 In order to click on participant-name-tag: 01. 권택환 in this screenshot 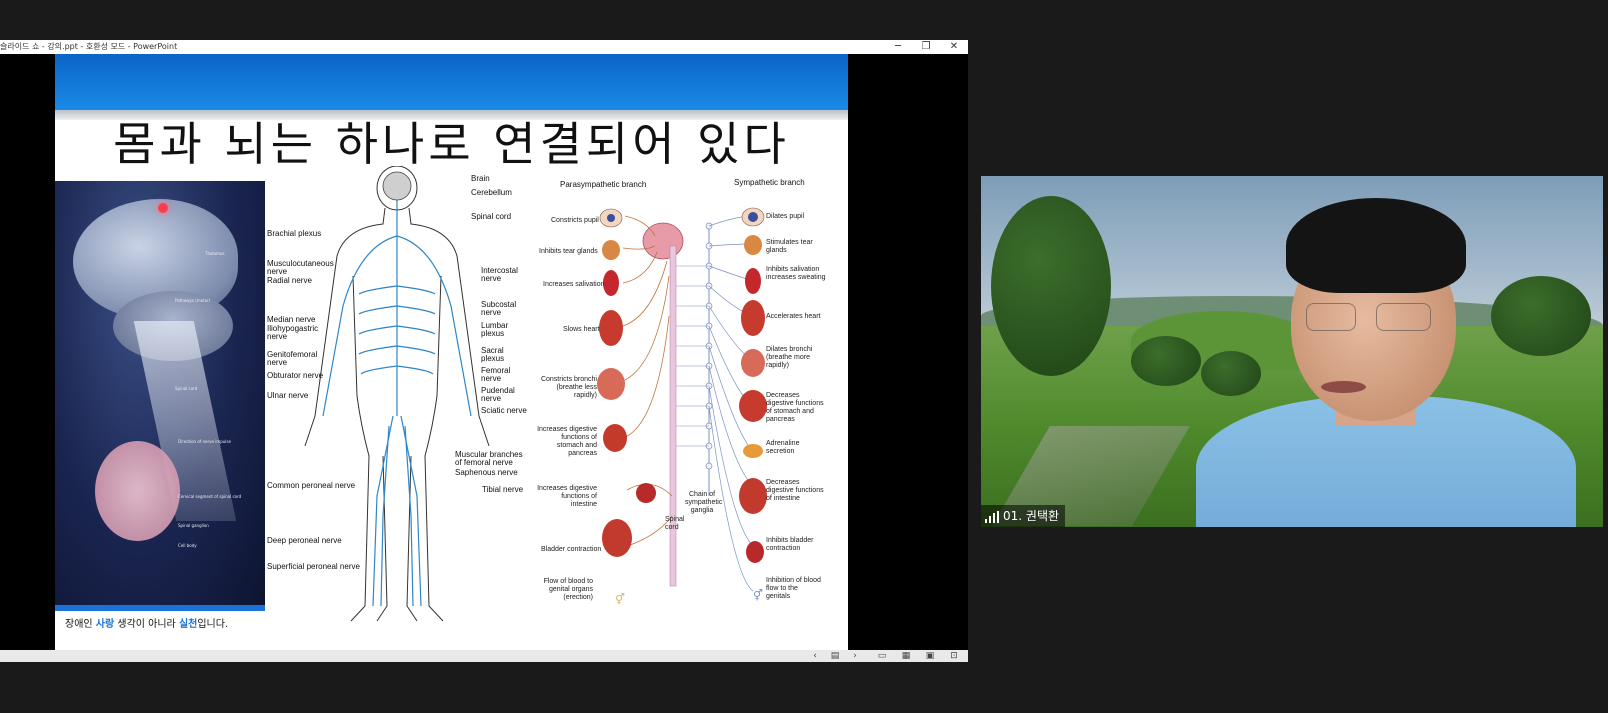, I will do `click(1023, 516)`.